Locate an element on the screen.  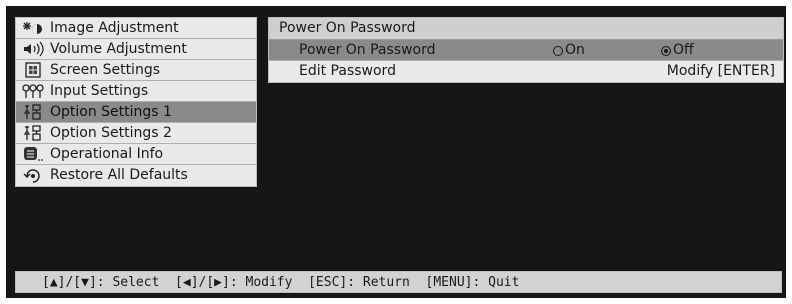
menu-item-label: Option Settings 2 is located at coordinates (111, 132).